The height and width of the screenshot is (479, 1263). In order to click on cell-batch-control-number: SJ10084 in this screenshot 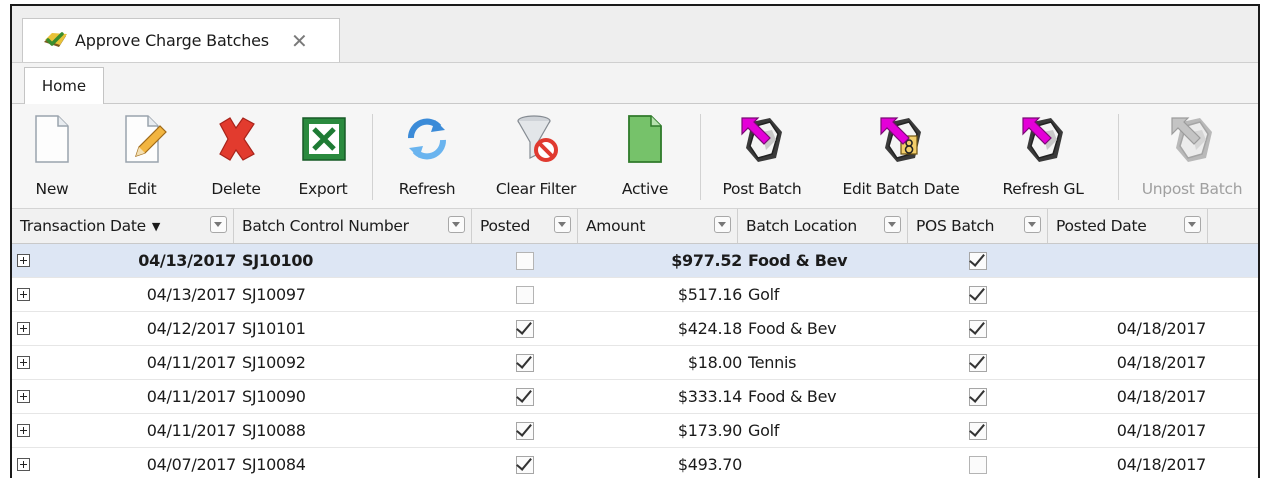, I will do `click(274, 464)`.